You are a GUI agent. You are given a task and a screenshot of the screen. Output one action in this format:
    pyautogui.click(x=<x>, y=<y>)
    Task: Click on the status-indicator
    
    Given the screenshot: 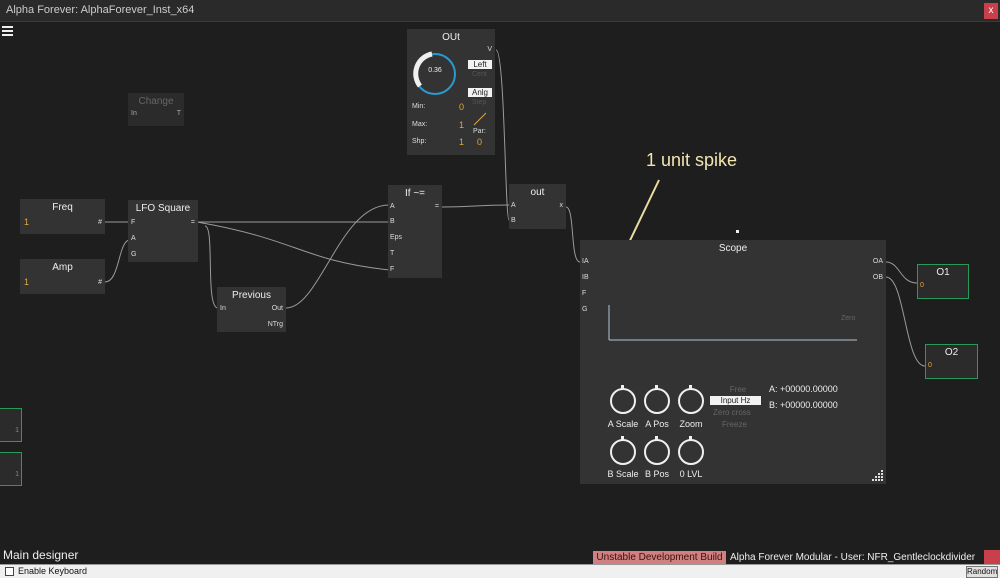 What is the action you would take?
    pyautogui.click(x=992, y=557)
    